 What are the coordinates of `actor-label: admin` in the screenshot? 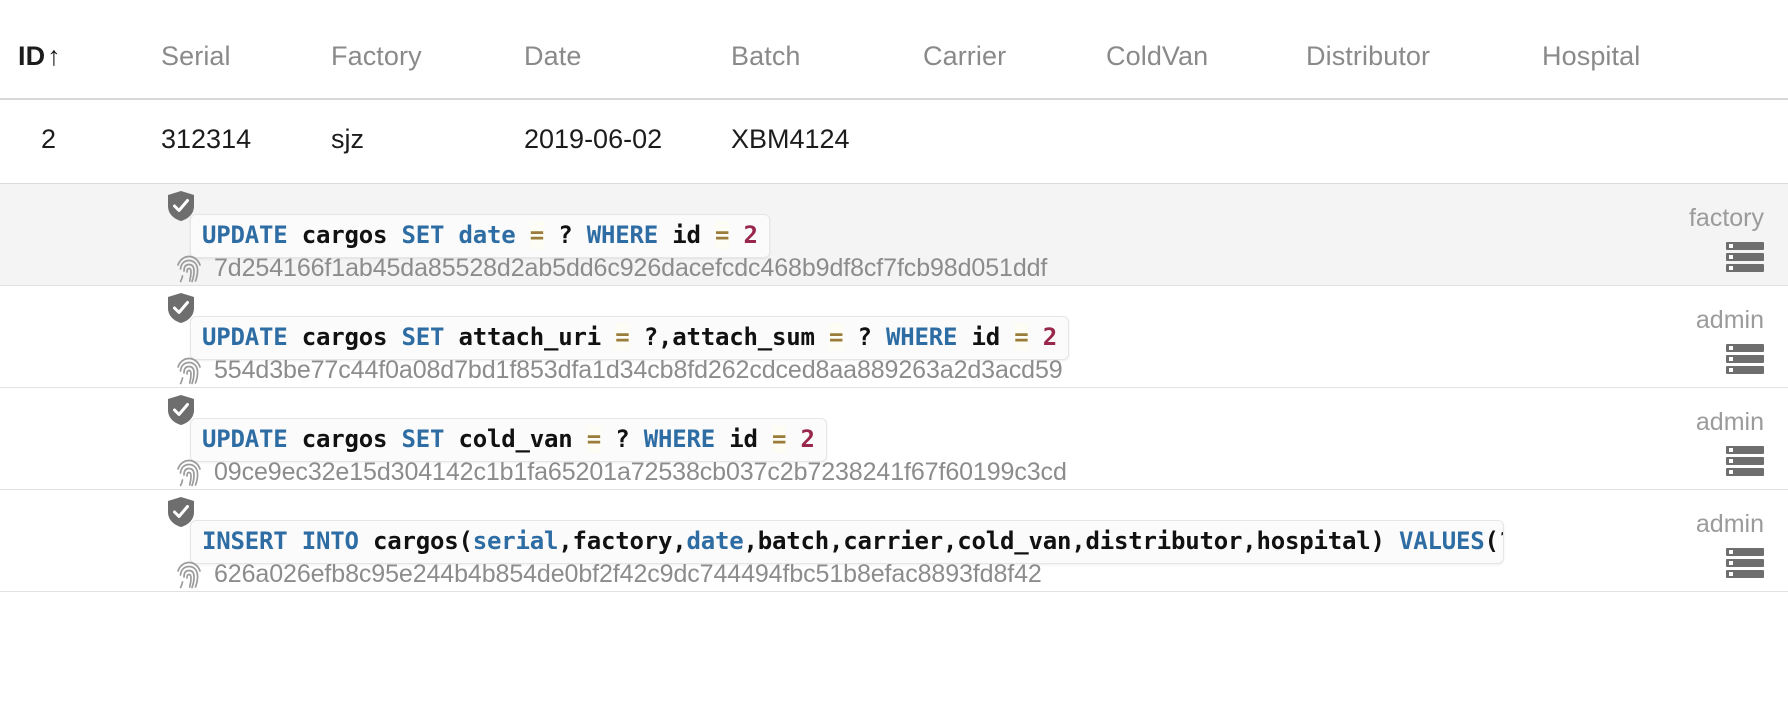 It's located at (1729, 422).